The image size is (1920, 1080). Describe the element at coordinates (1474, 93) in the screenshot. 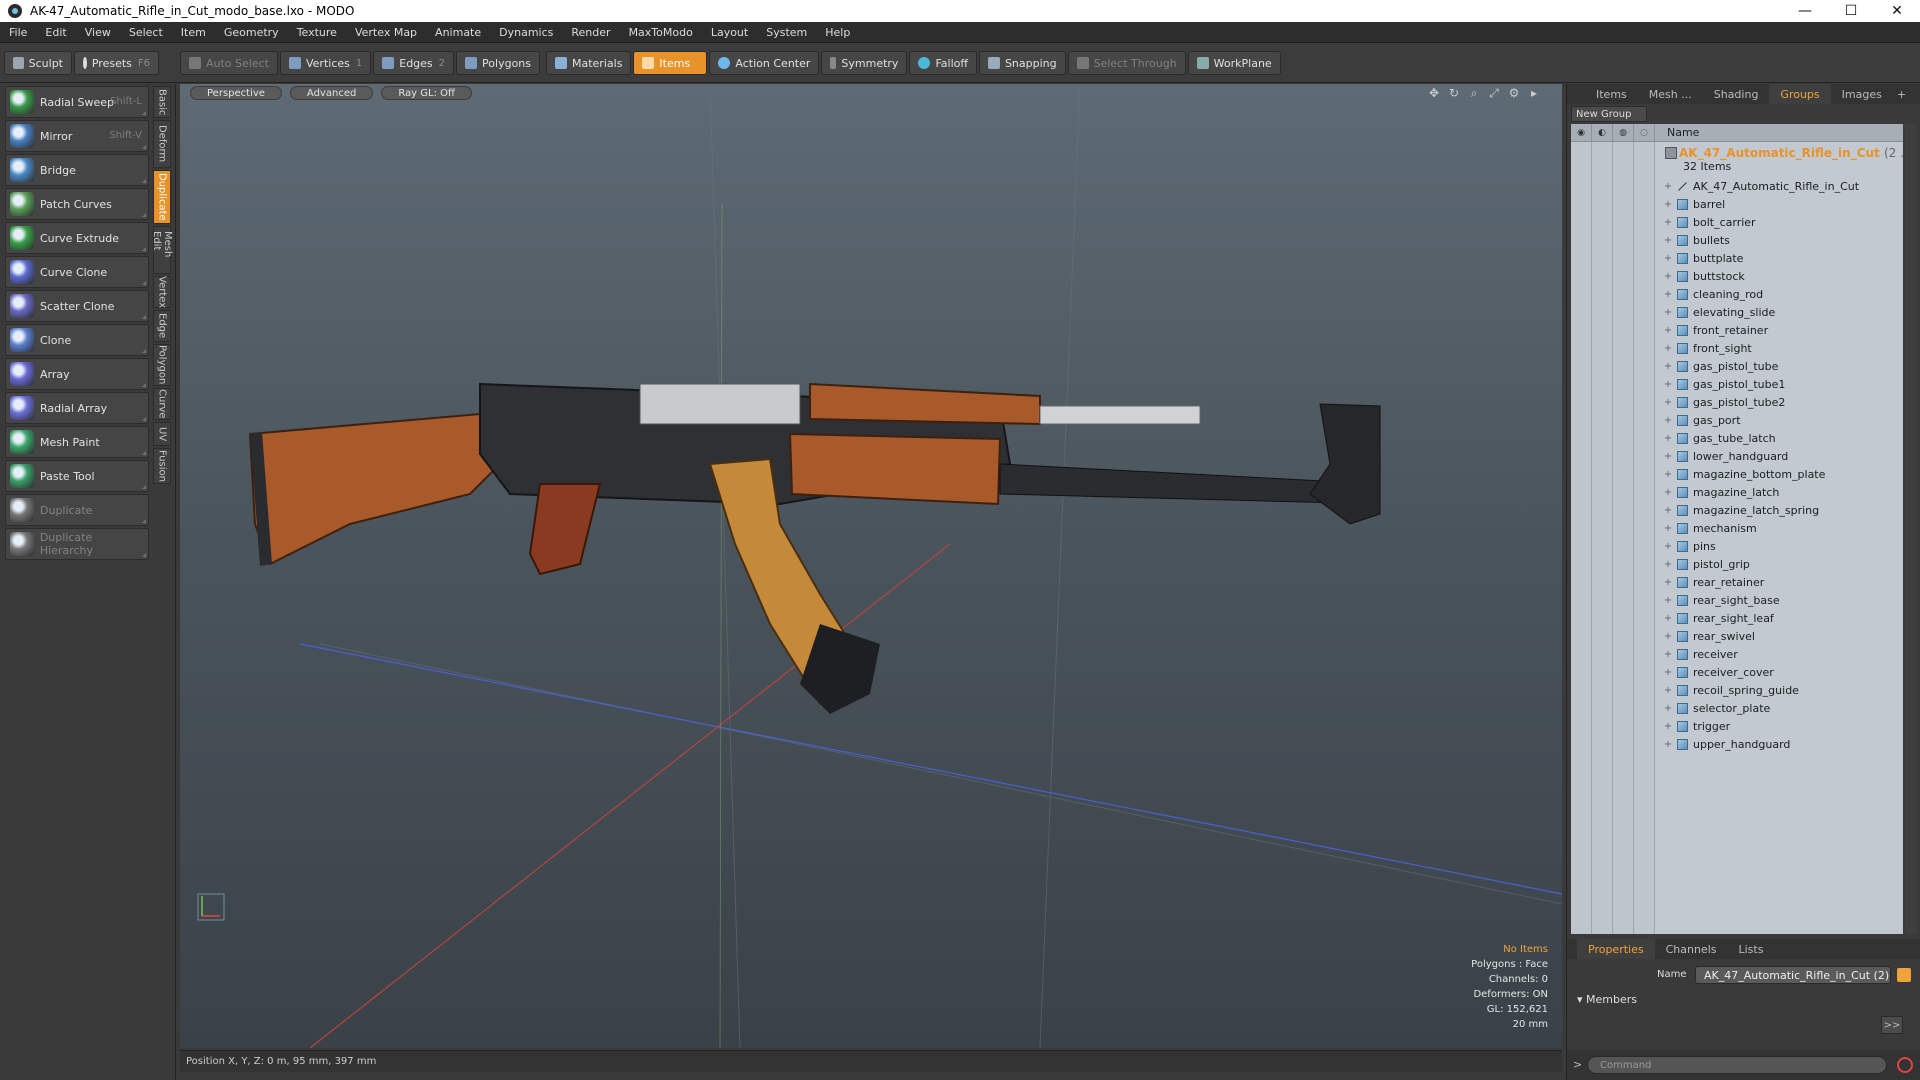

I see `zoom-icon: ⌕` at that location.